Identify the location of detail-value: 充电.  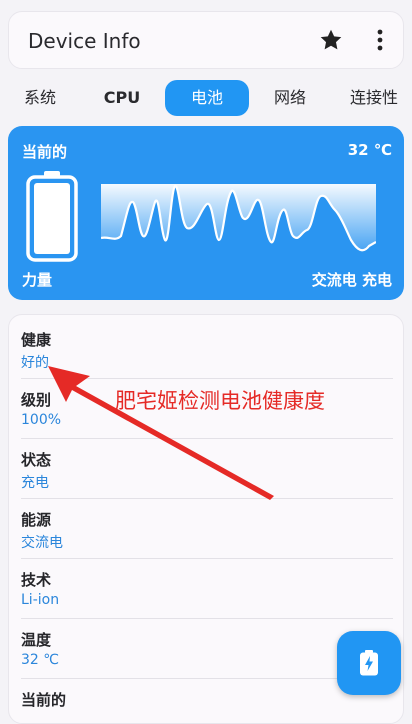
(35, 483).